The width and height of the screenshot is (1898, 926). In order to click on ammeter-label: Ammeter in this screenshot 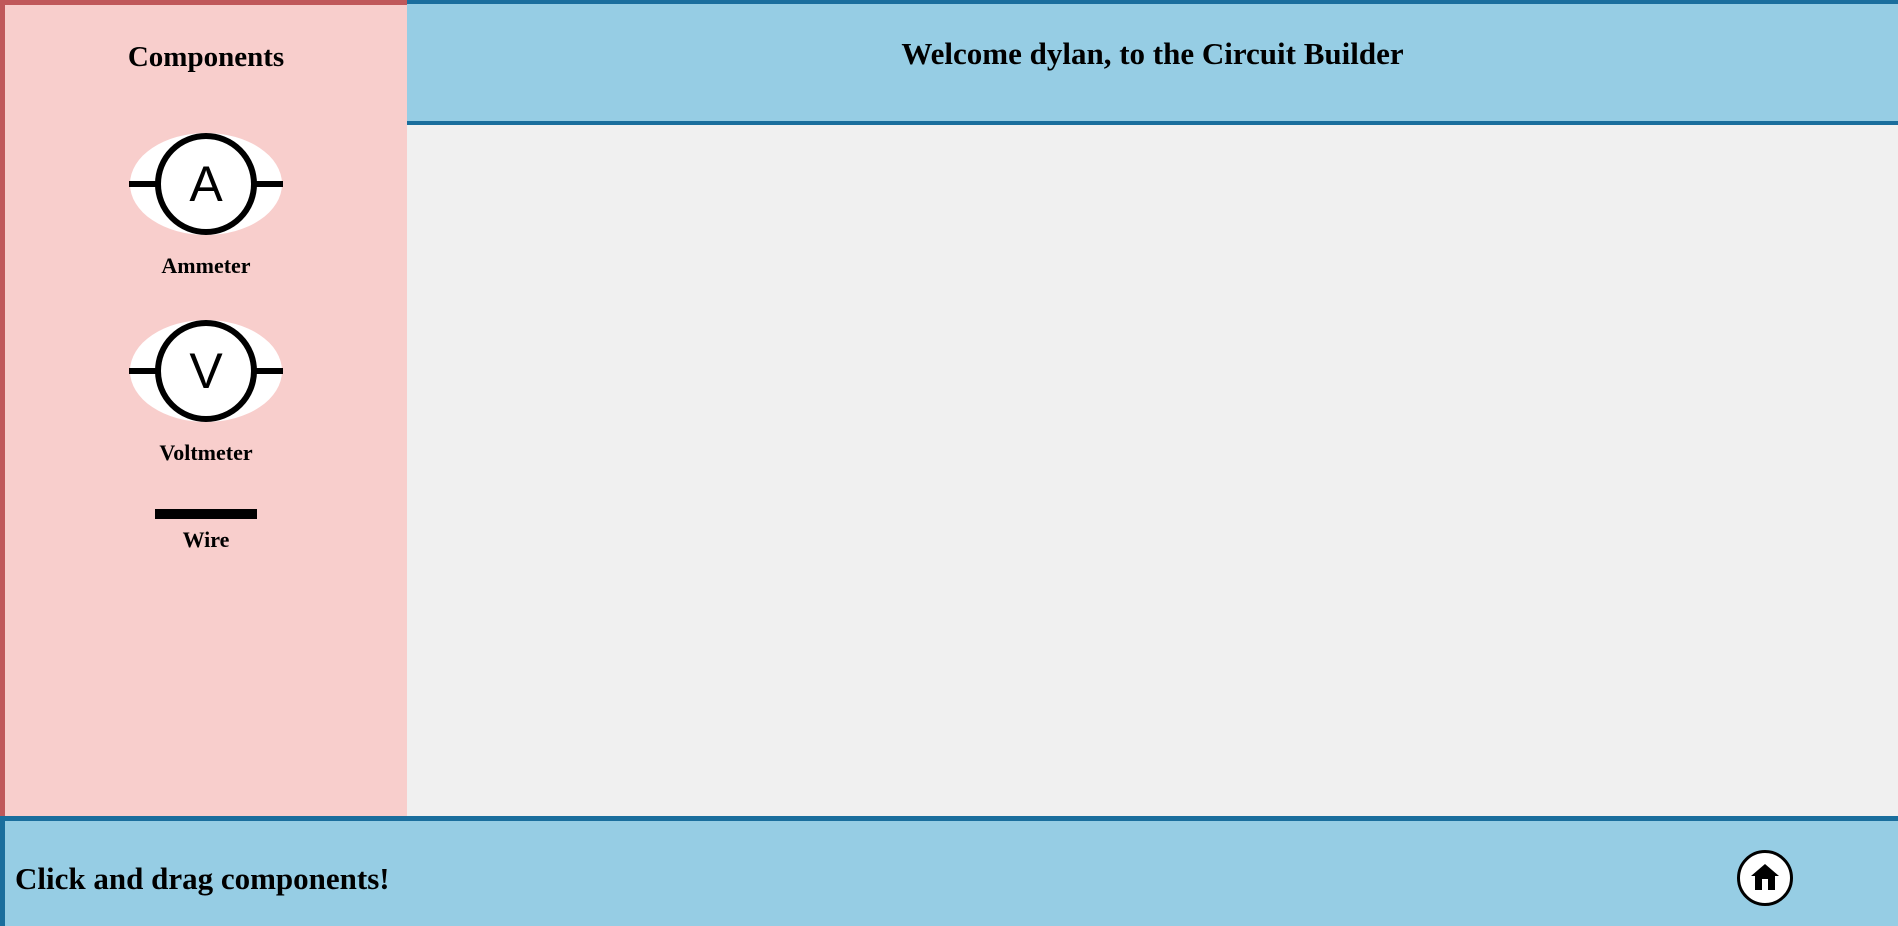, I will do `click(206, 265)`.